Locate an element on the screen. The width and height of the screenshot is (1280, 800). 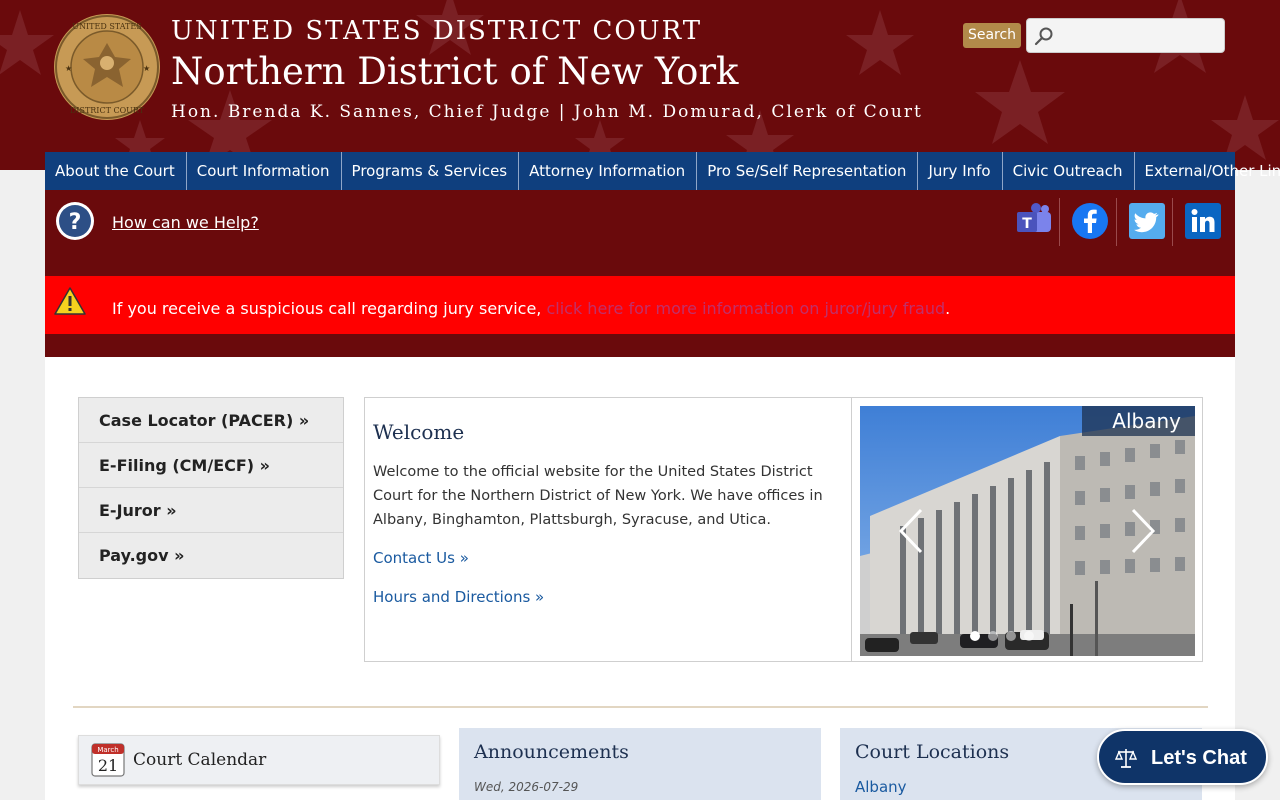
nav-jury-info: Jury Info is located at coordinates (960, 171).